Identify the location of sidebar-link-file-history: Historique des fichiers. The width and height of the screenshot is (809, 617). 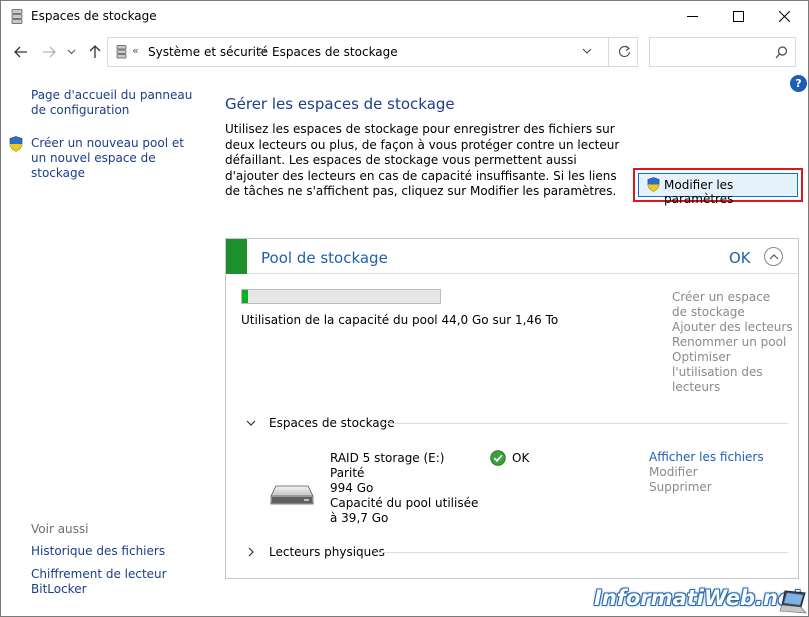
(98, 551).